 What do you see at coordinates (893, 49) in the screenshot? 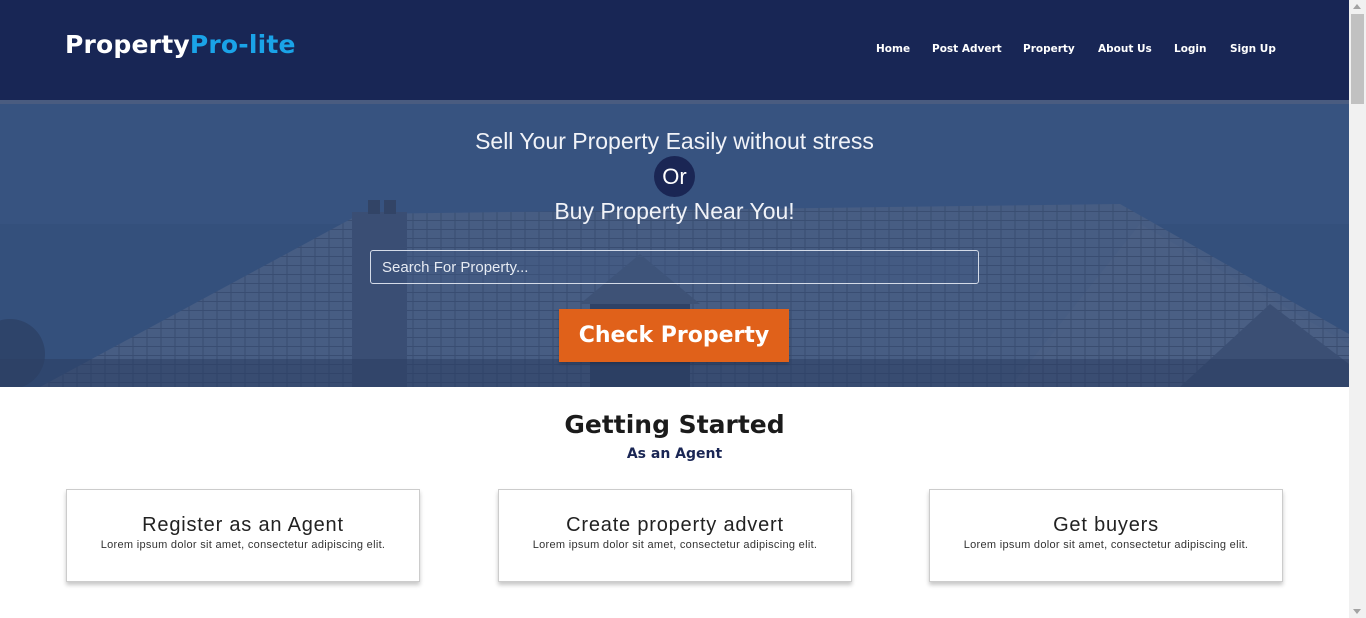
I see `nav-home-link: Home` at bounding box center [893, 49].